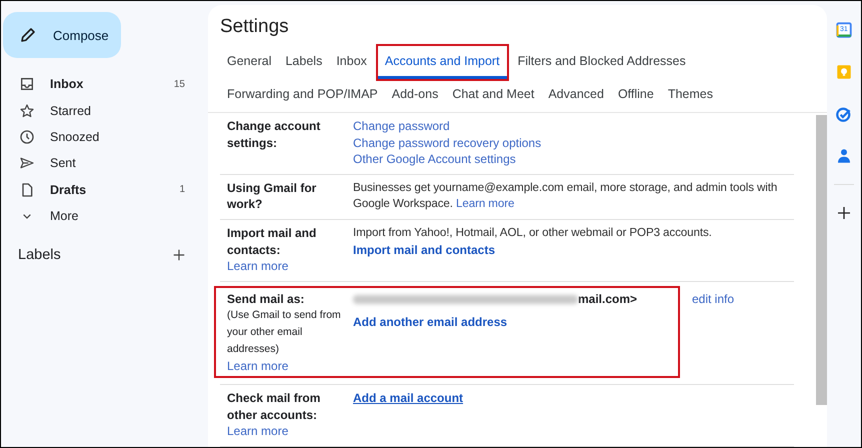 The width and height of the screenshot is (862, 448). Describe the element at coordinates (272, 196) in the screenshot. I see `section-label: Using Gmail for work?` at that location.